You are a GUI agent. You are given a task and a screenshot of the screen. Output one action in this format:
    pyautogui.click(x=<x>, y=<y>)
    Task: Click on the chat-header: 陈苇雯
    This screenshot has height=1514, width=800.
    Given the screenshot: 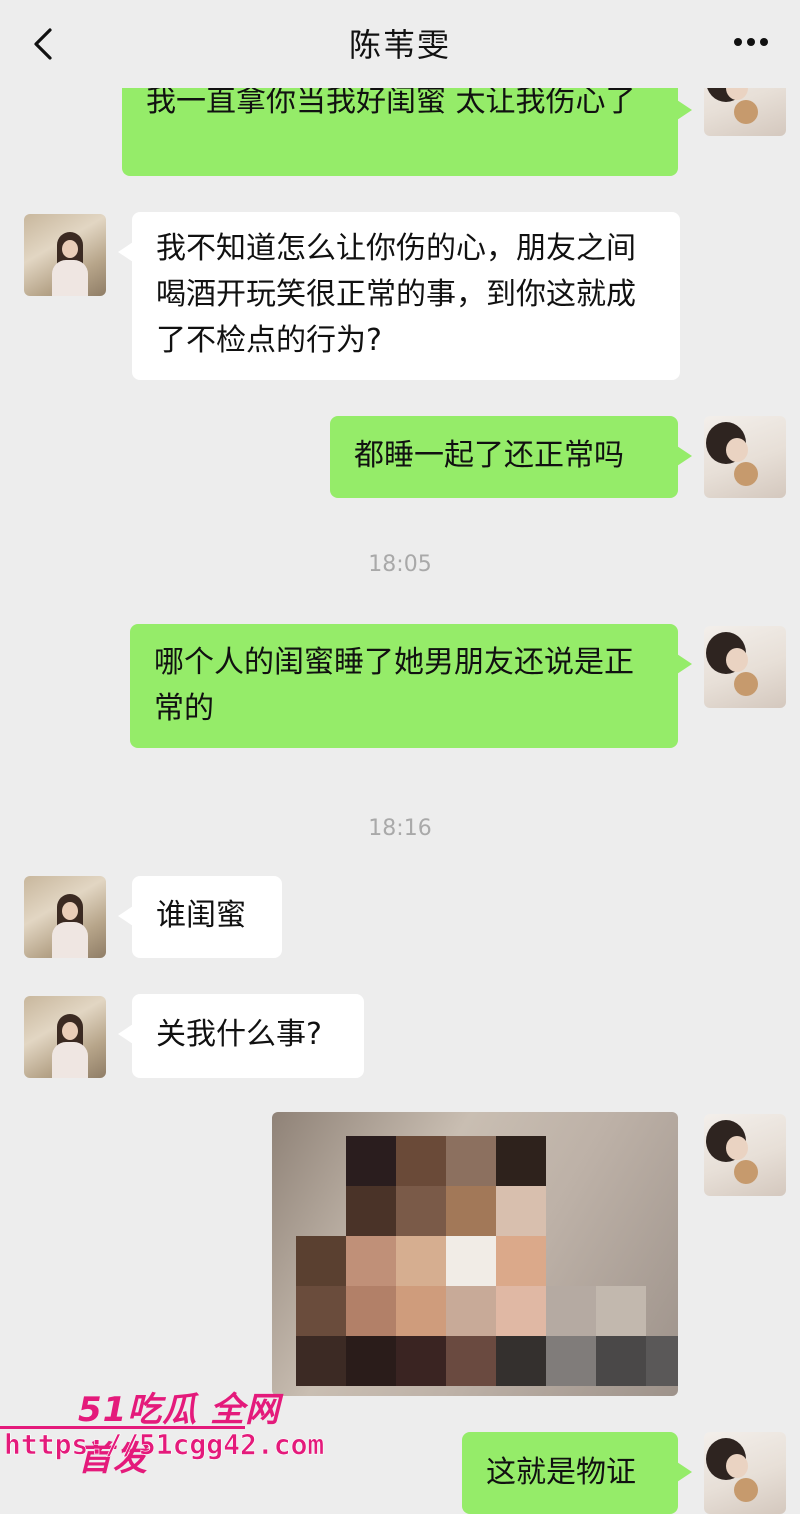 What is the action you would take?
    pyautogui.click(x=400, y=44)
    